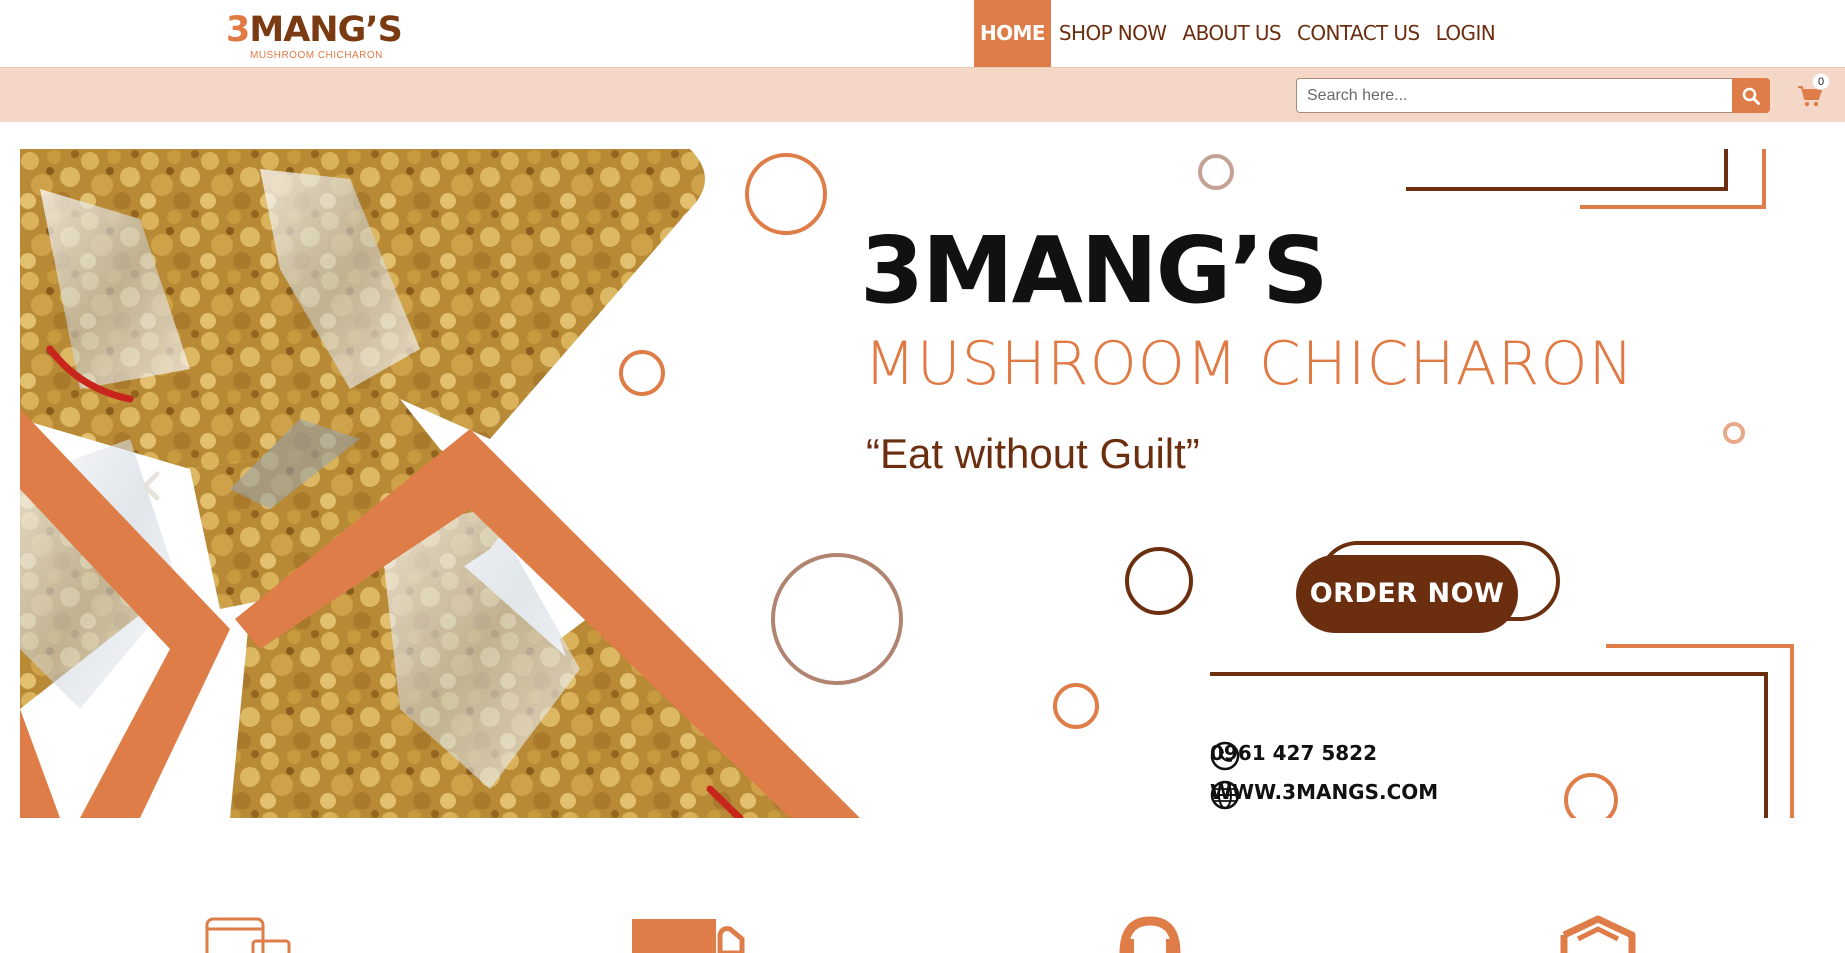 This screenshot has height=953, width=1845. I want to click on logo-tagline: MUSHROOM CHICHARON, so click(316, 55).